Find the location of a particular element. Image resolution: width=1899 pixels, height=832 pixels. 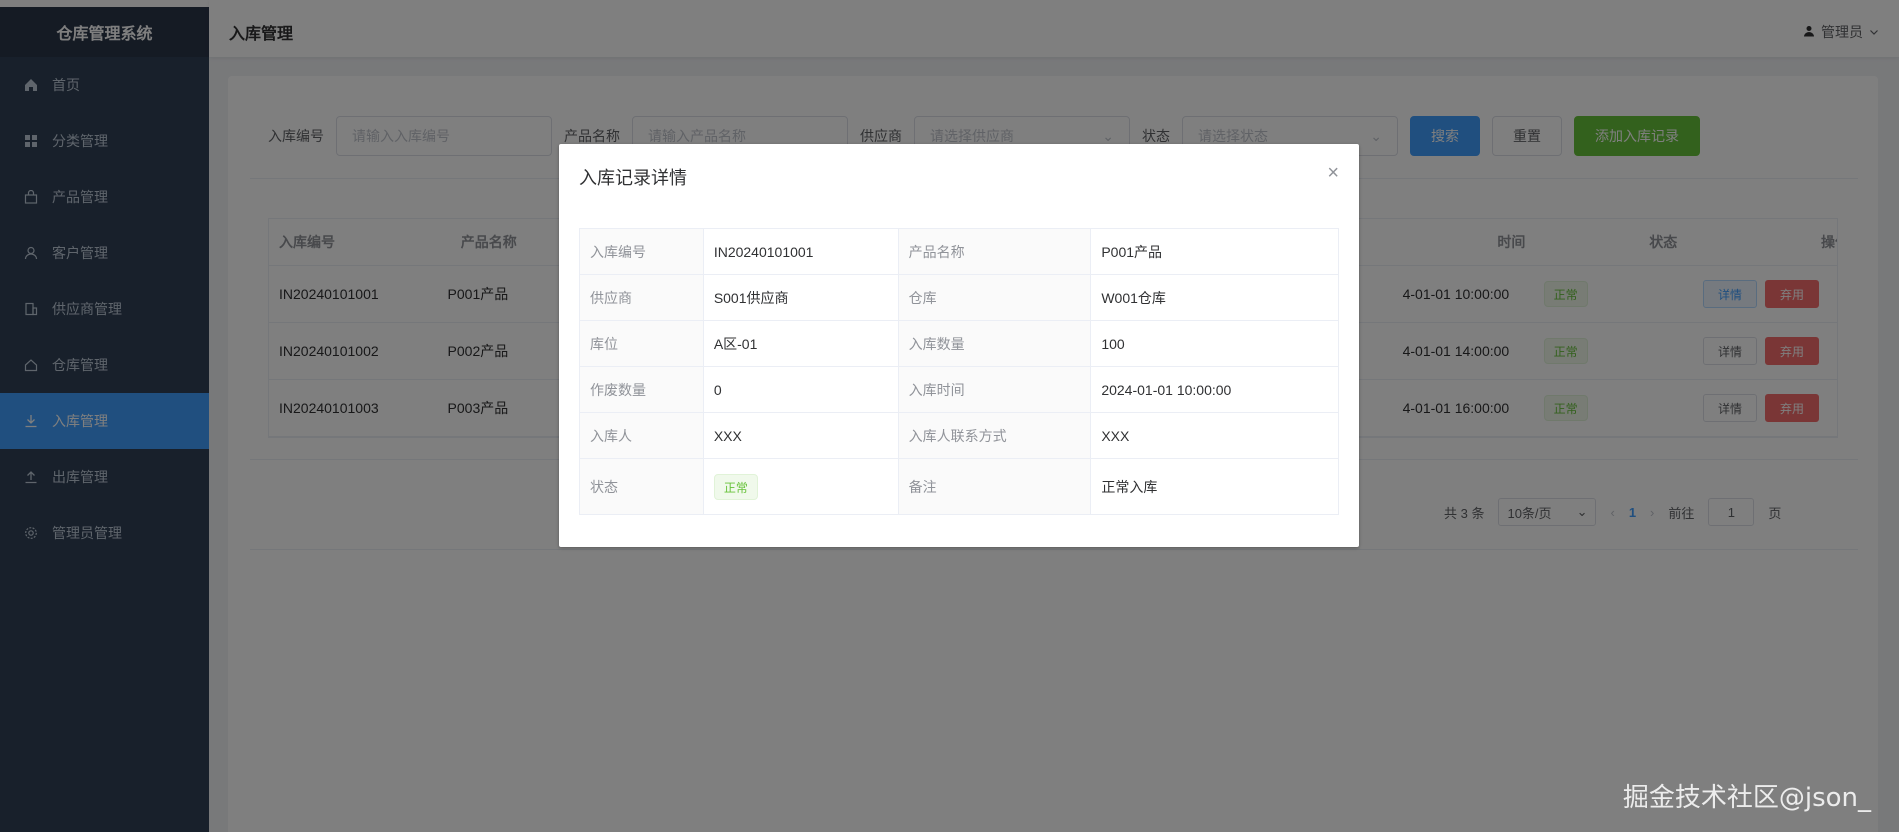

detail-label: 入库数量 is located at coordinates (994, 343).